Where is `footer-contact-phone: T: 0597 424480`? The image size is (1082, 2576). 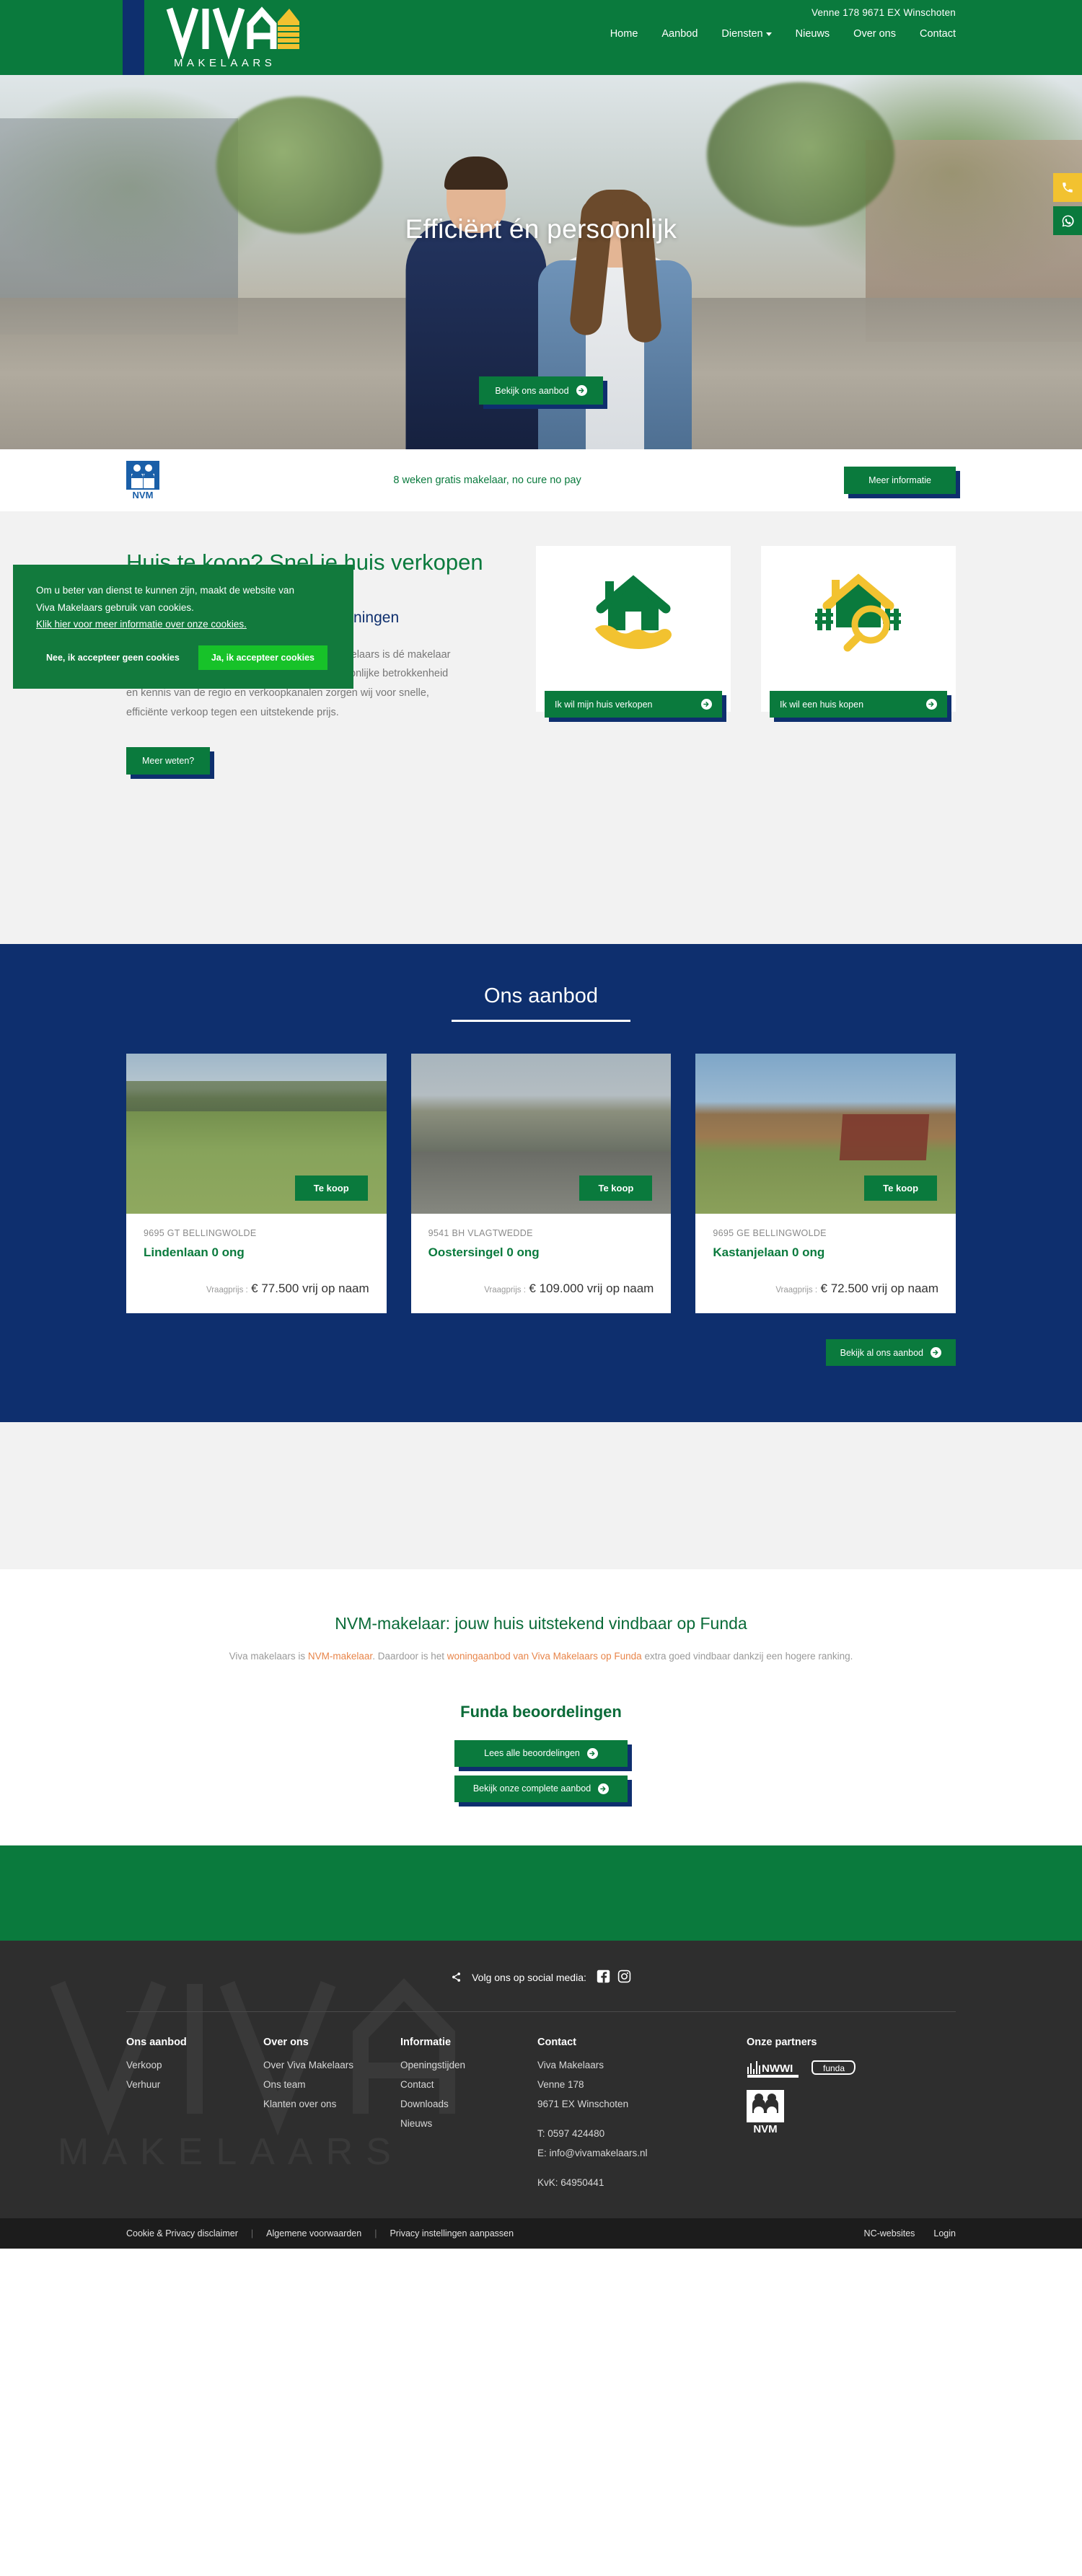
footer-contact-phone: T: 0597 424480 is located at coordinates (642, 2133).